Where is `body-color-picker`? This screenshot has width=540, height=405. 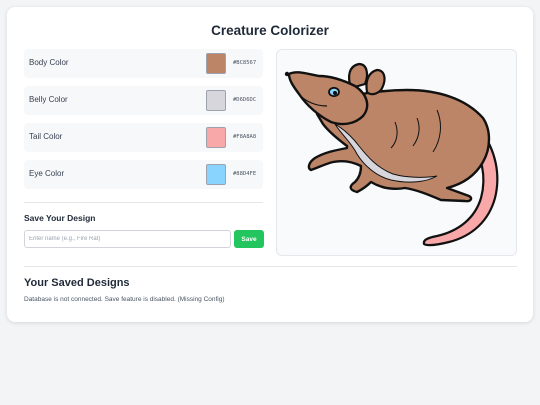
body-color-picker is located at coordinates (216, 63).